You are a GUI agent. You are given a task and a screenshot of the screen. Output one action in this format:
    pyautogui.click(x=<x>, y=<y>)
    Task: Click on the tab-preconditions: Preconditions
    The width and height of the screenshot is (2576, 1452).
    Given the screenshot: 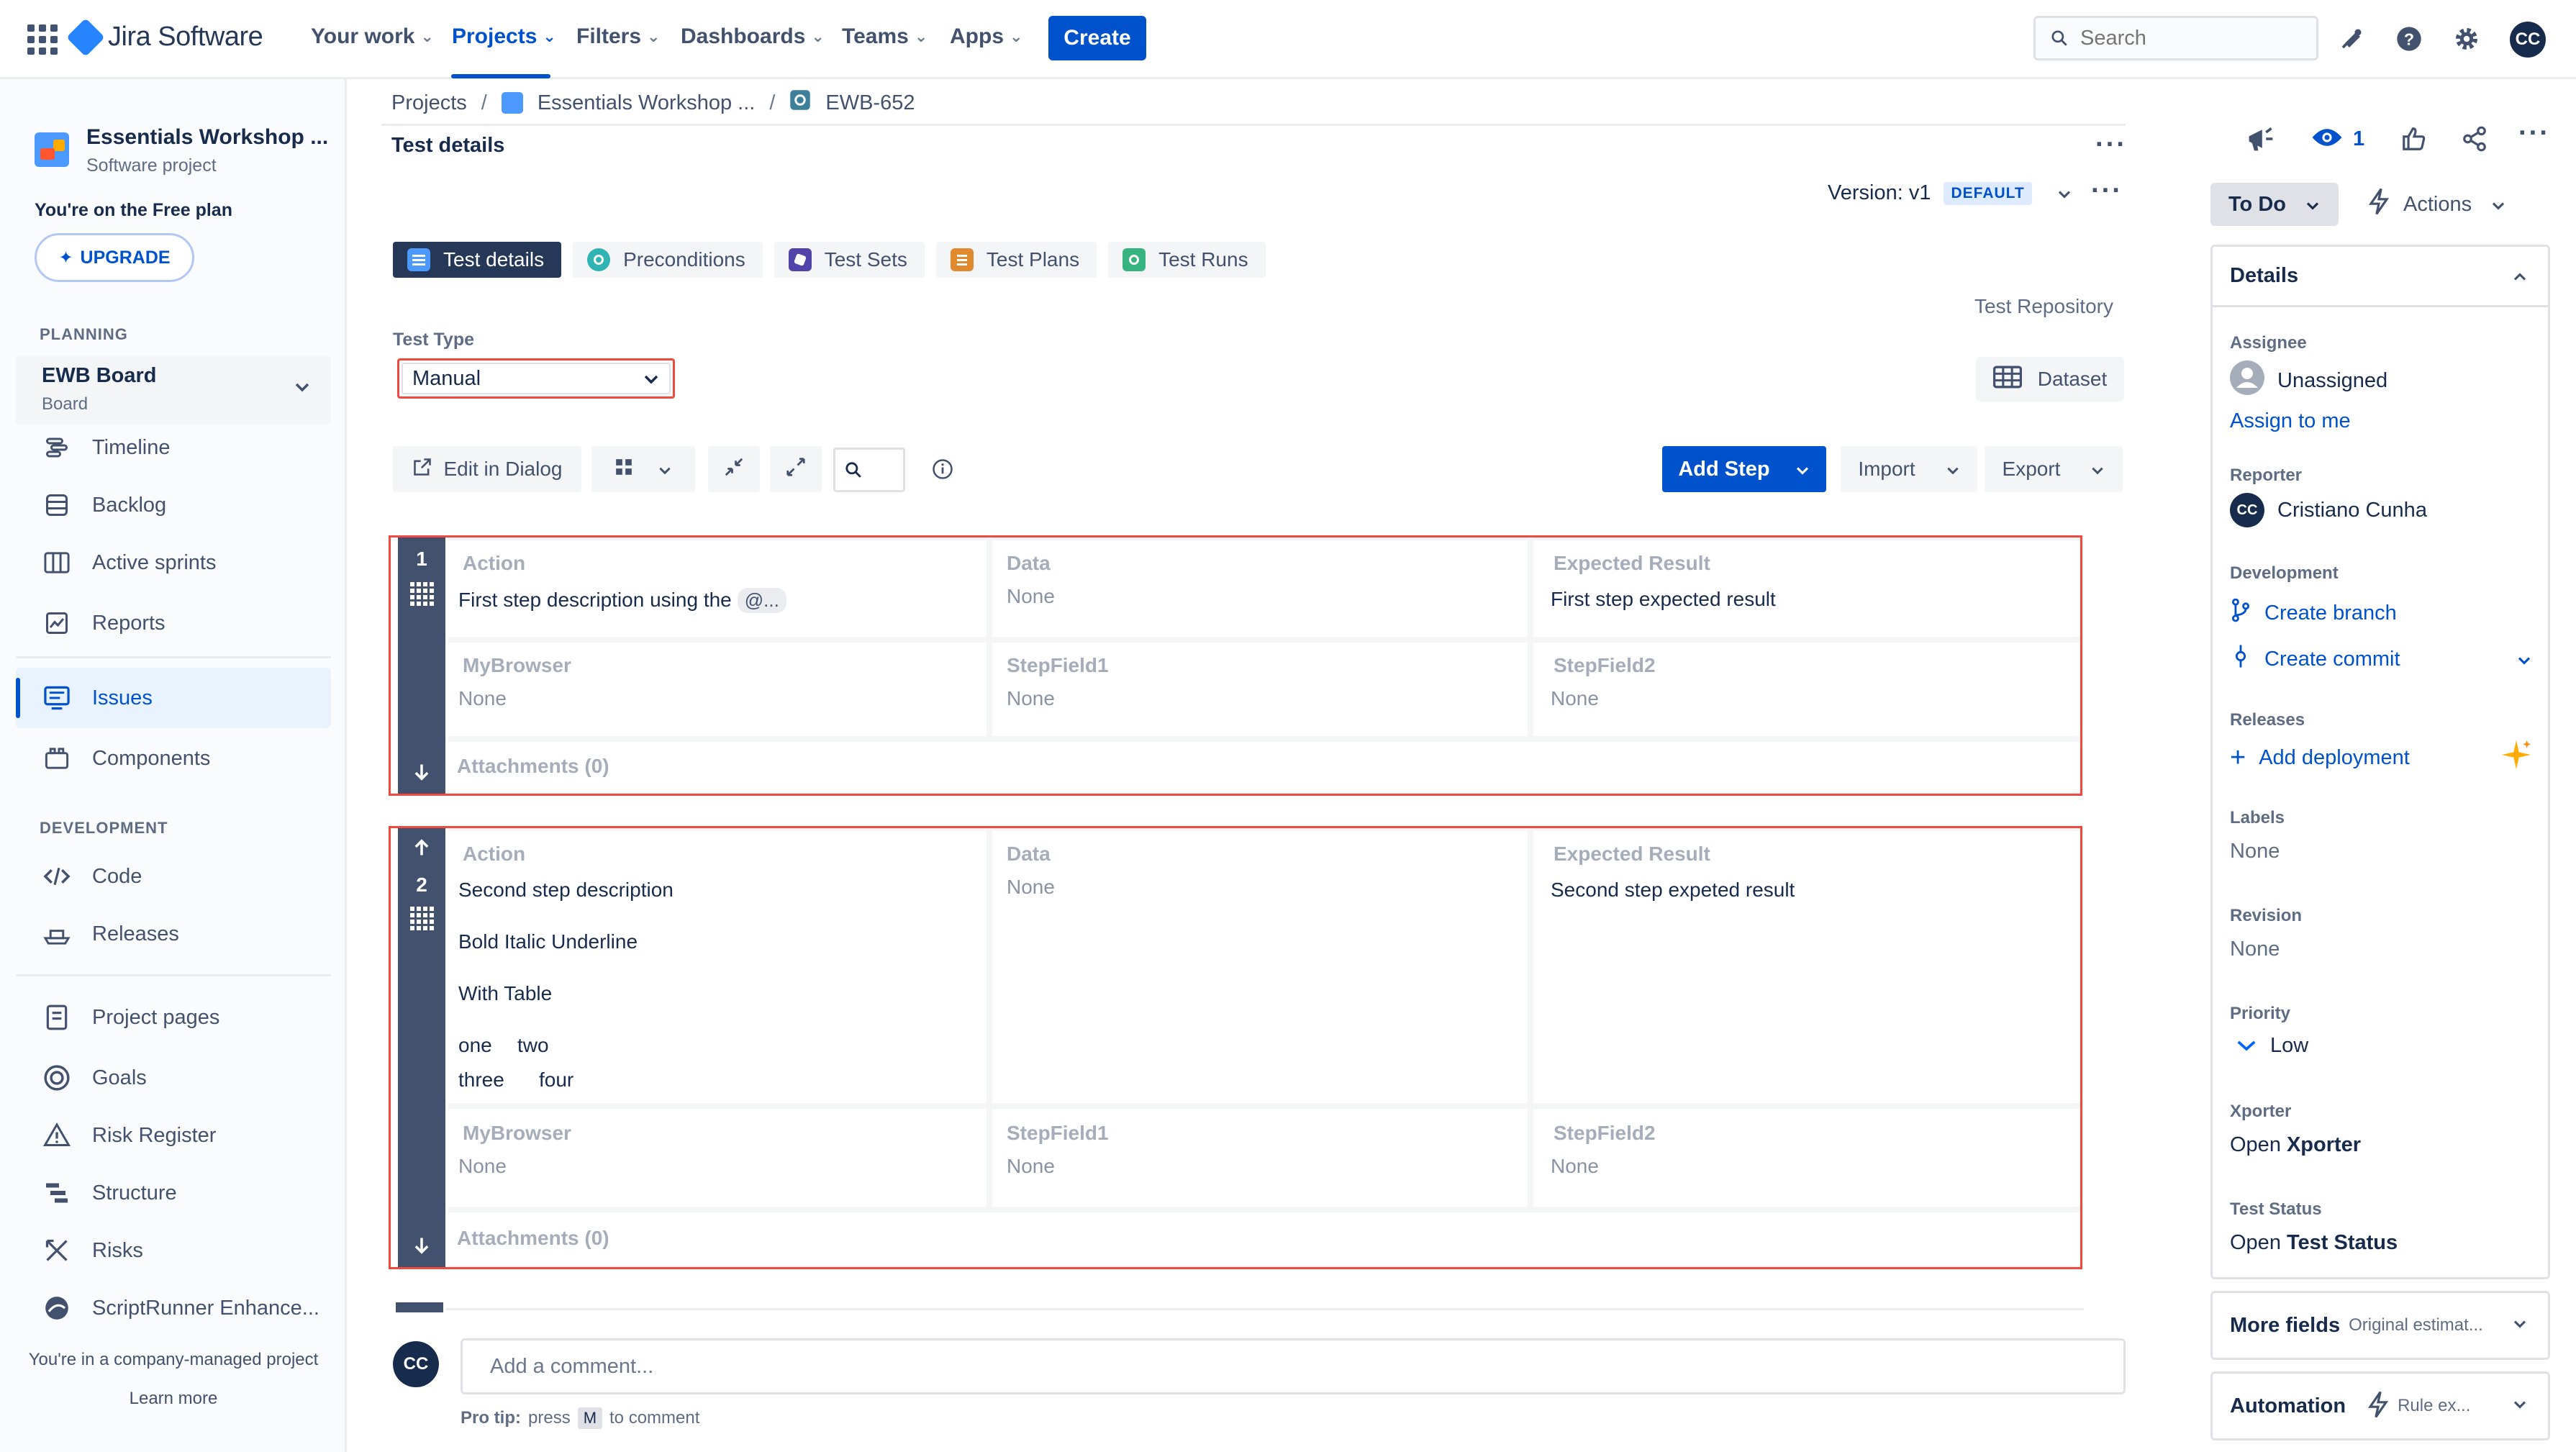 What is the action you would take?
    pyautogui.click(x=668, y=260)
    